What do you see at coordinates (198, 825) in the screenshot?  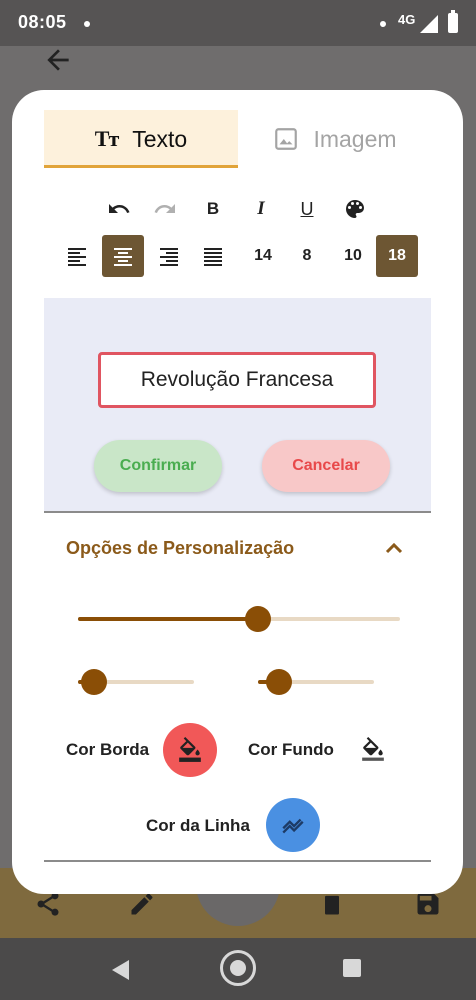 I see `line-color-label: Cor da Linha` at bounding box center [198, 825].